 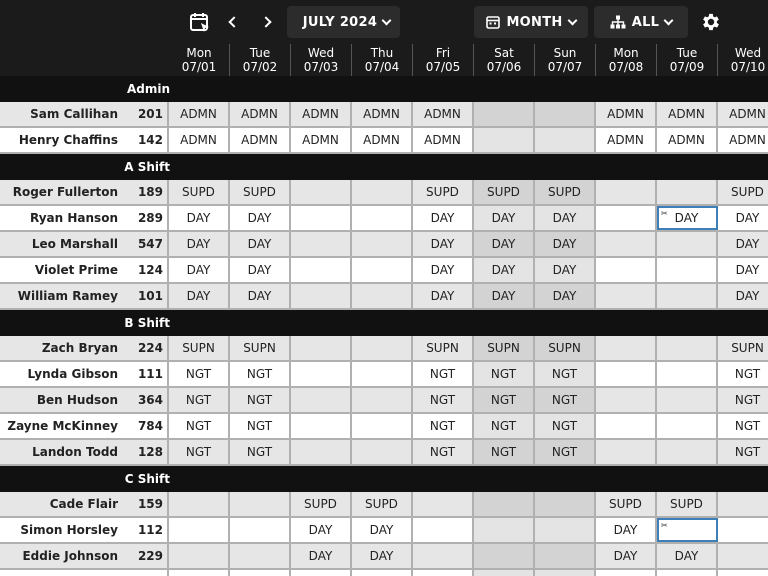 I want to click on person-name: Landon Todd, so click(x=61, y=452).